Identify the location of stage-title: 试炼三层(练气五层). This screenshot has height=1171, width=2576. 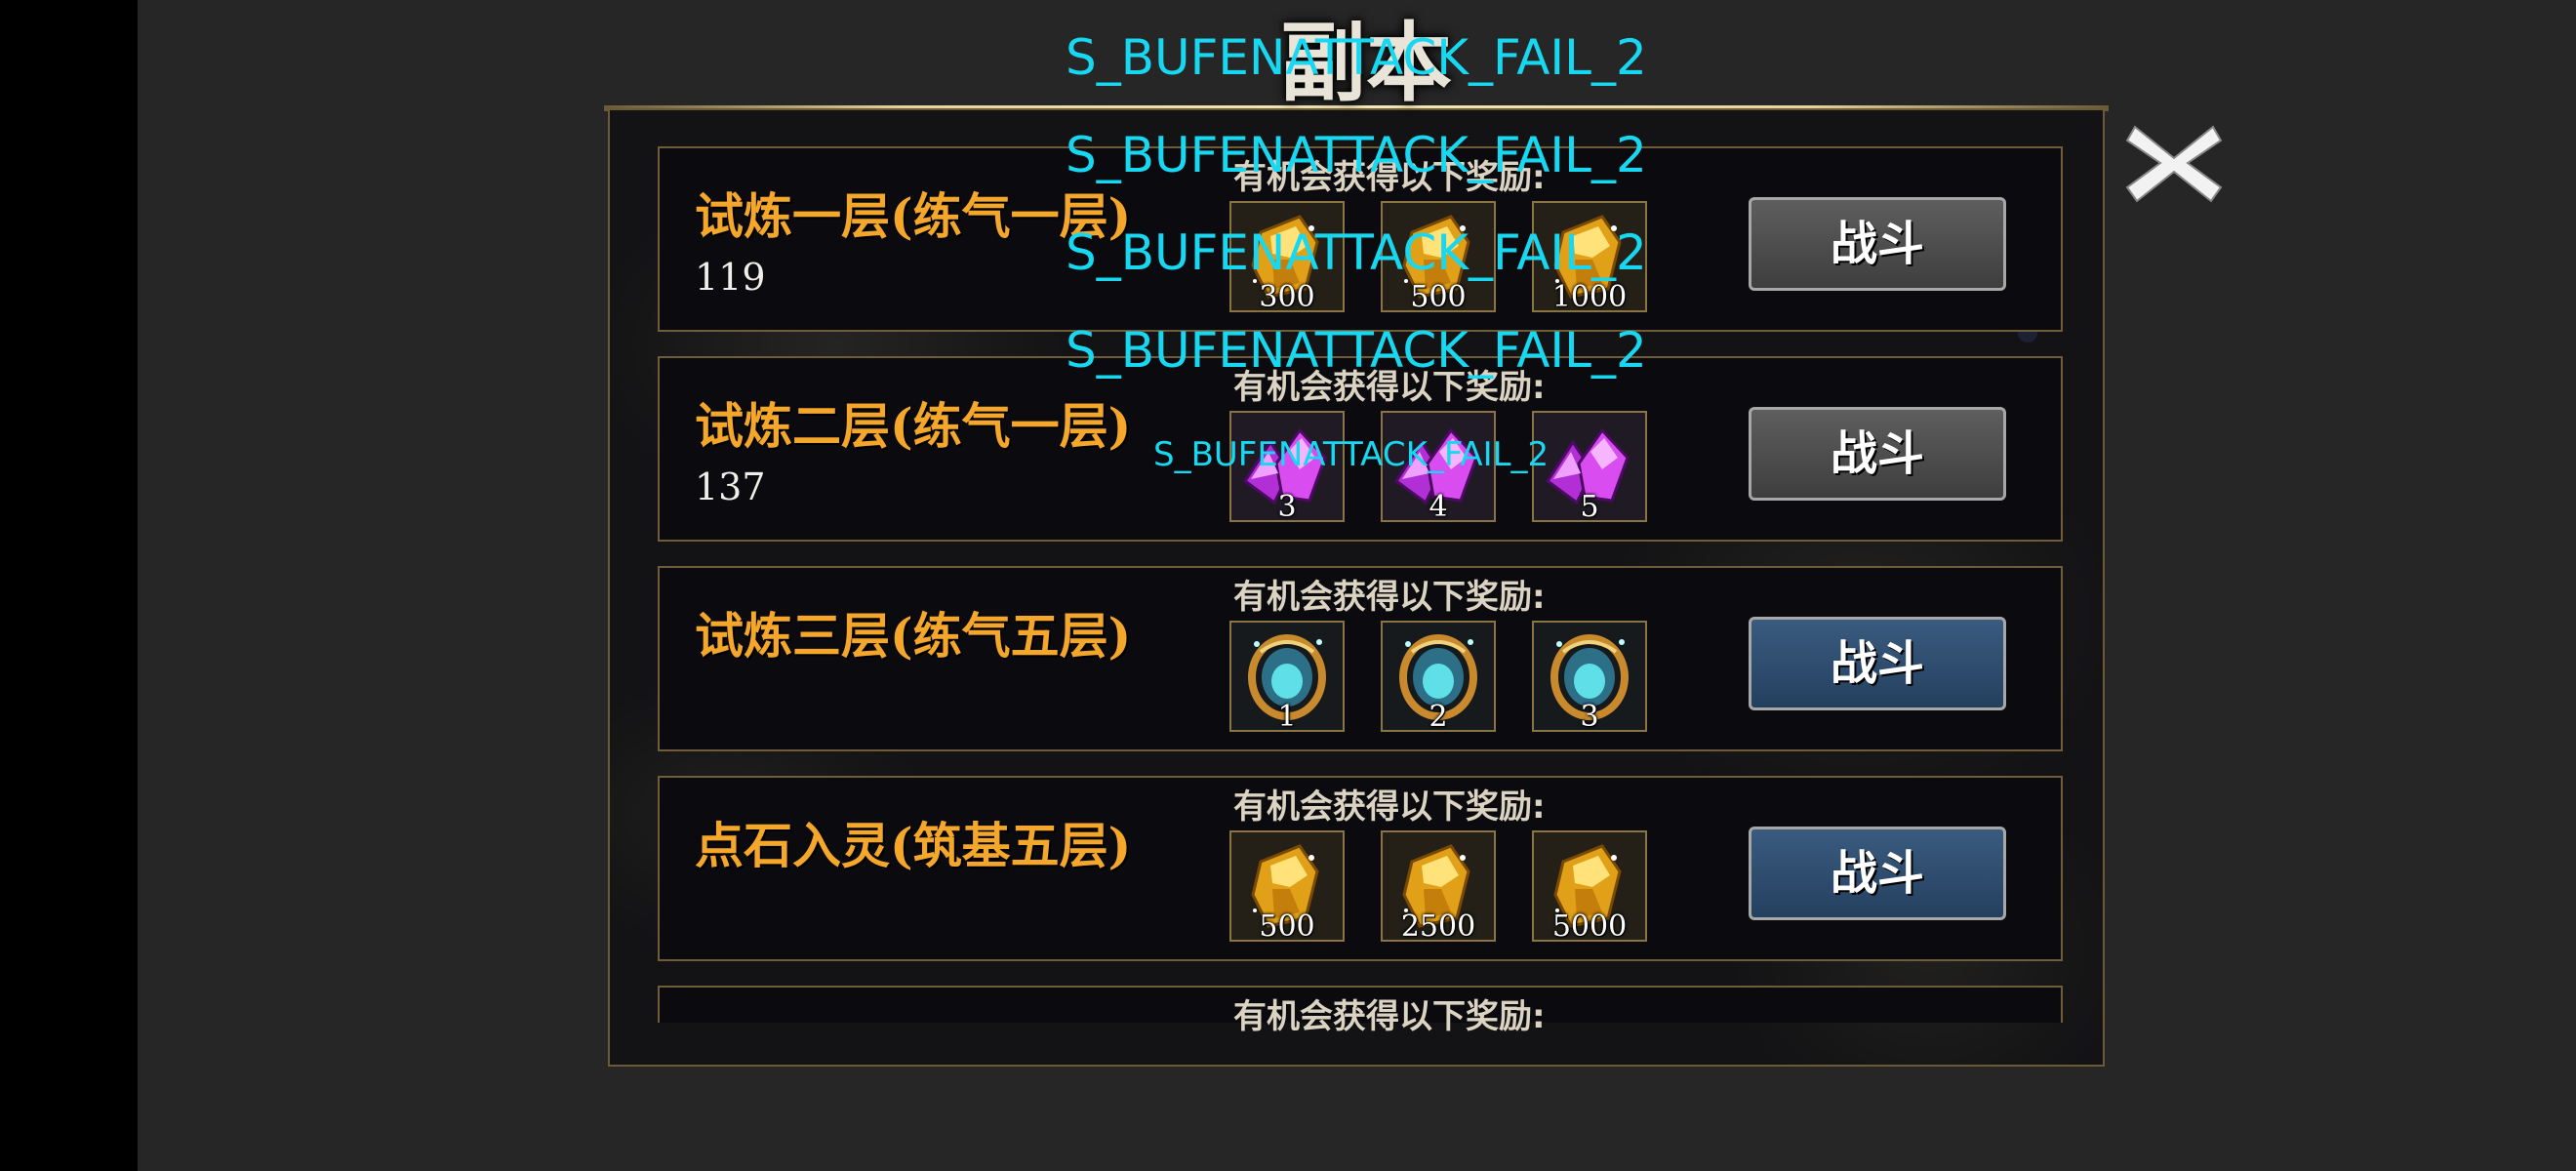
(913, 636).